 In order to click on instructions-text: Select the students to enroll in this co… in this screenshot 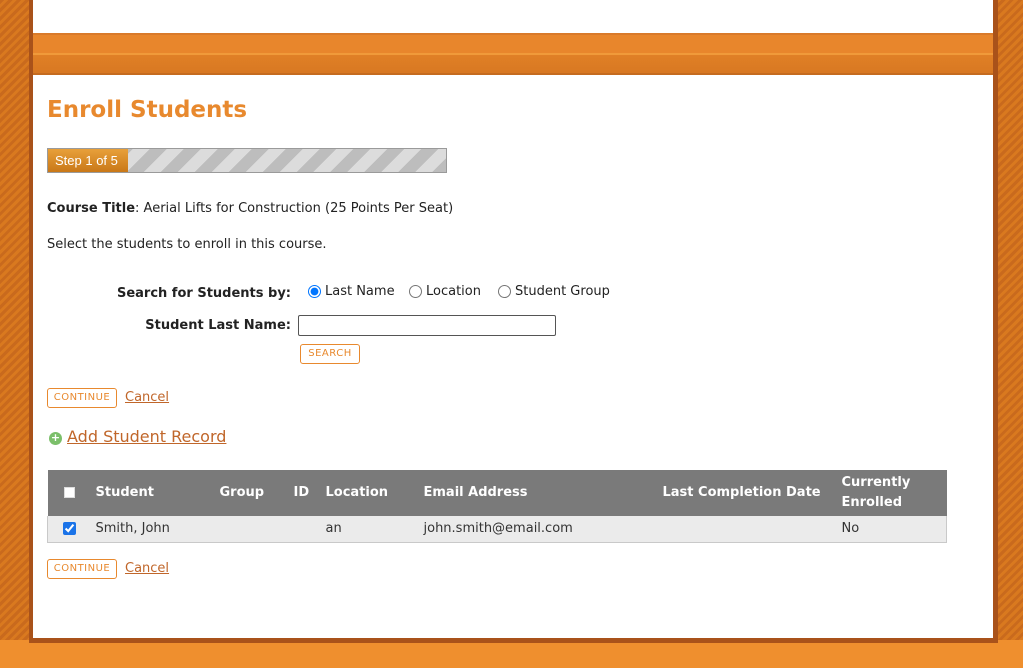, I will do `click(187, 244)`.